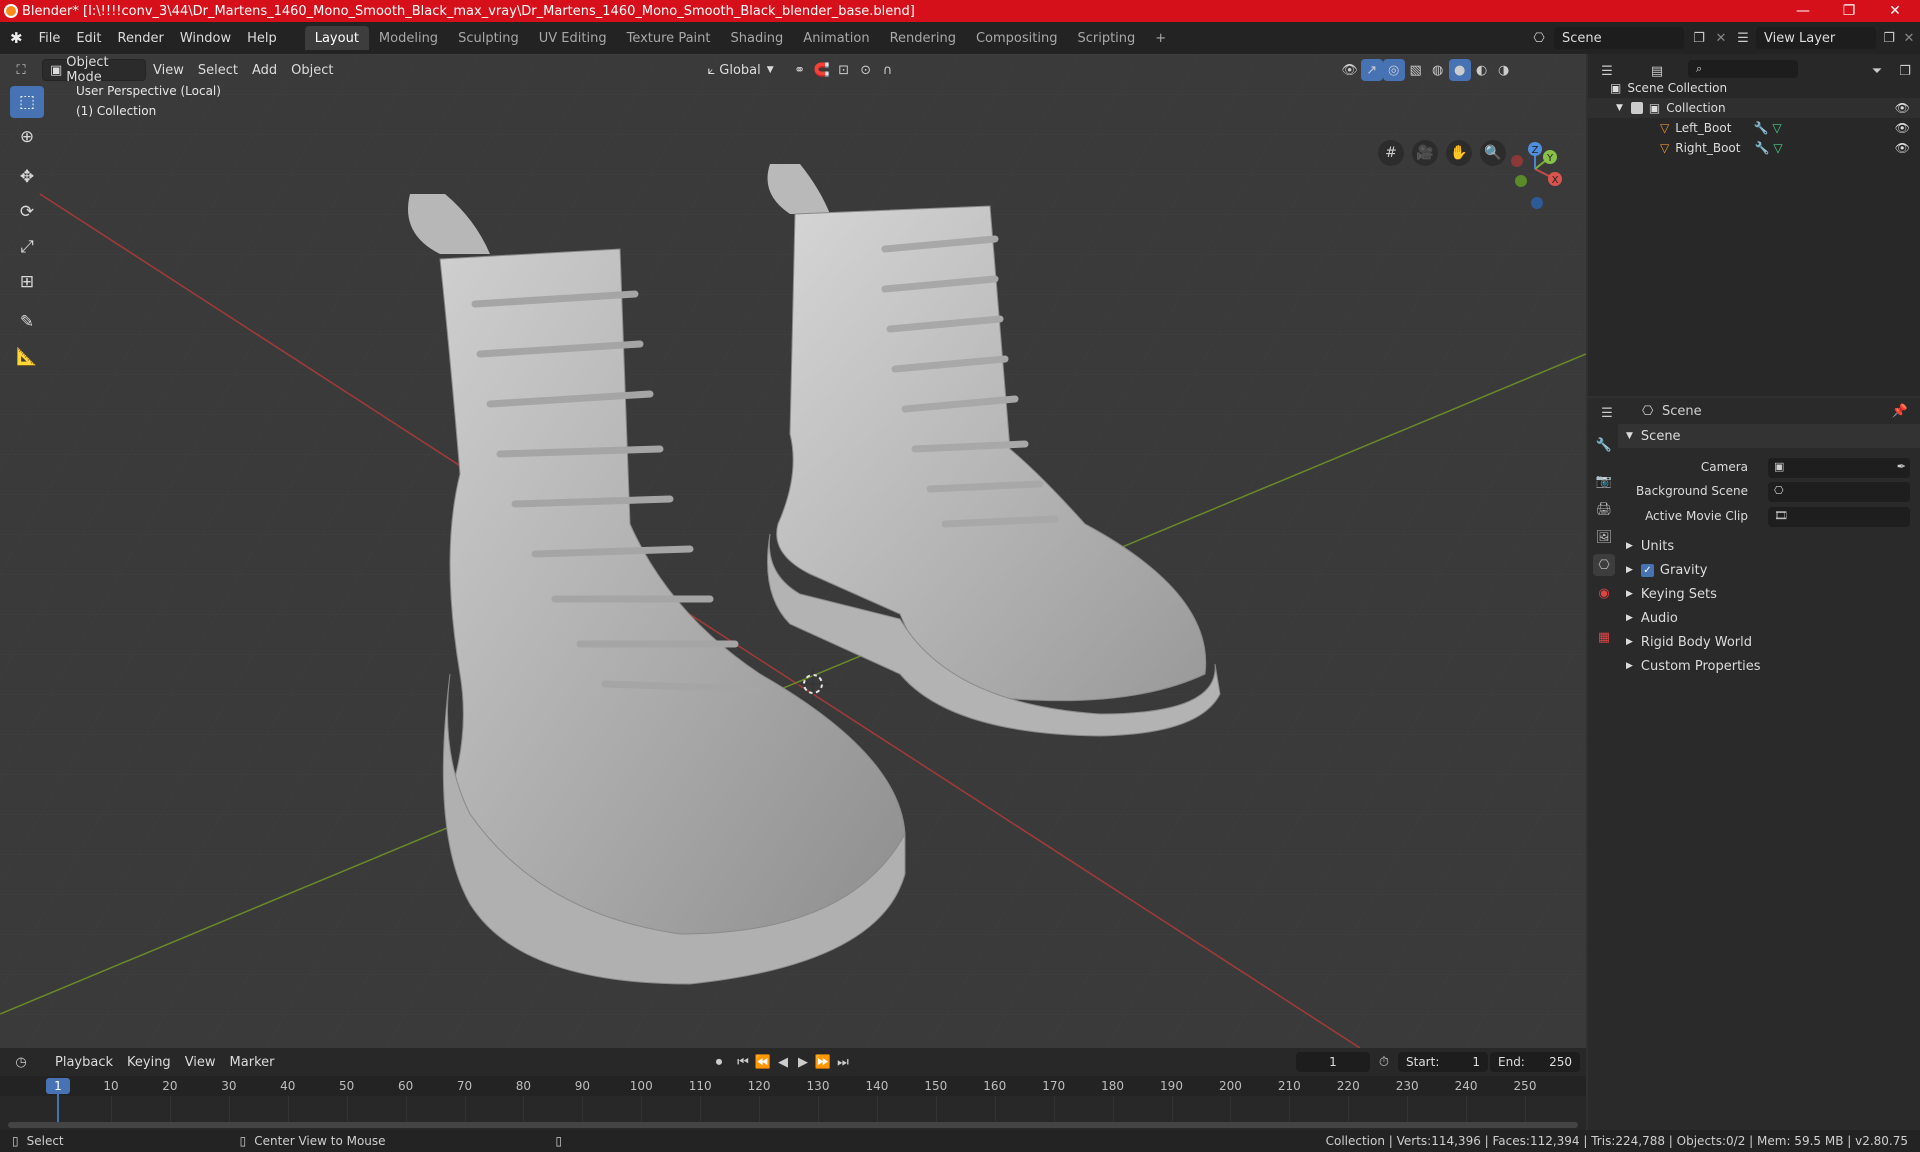 The image size is (1920, 1152). I want to click on timeline-menu-playback: Playback, so click(84, 1062).